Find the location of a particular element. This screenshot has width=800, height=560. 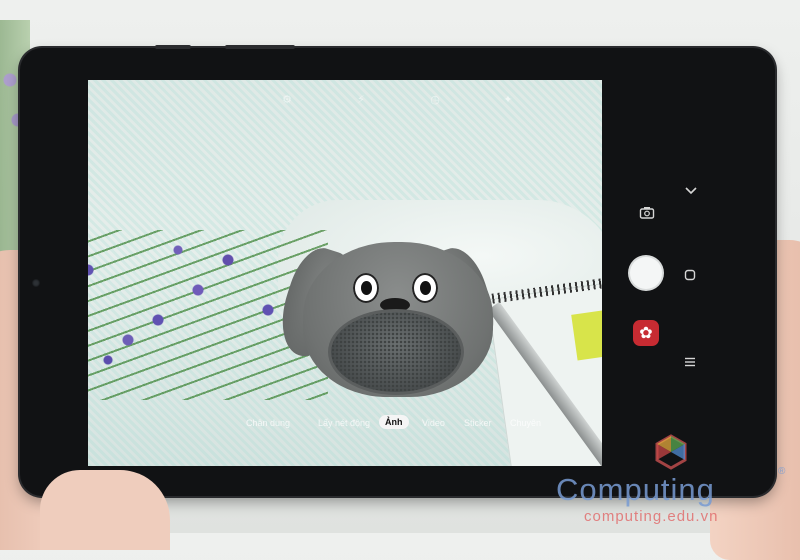

record-icon is located at coordinates (691, 273).